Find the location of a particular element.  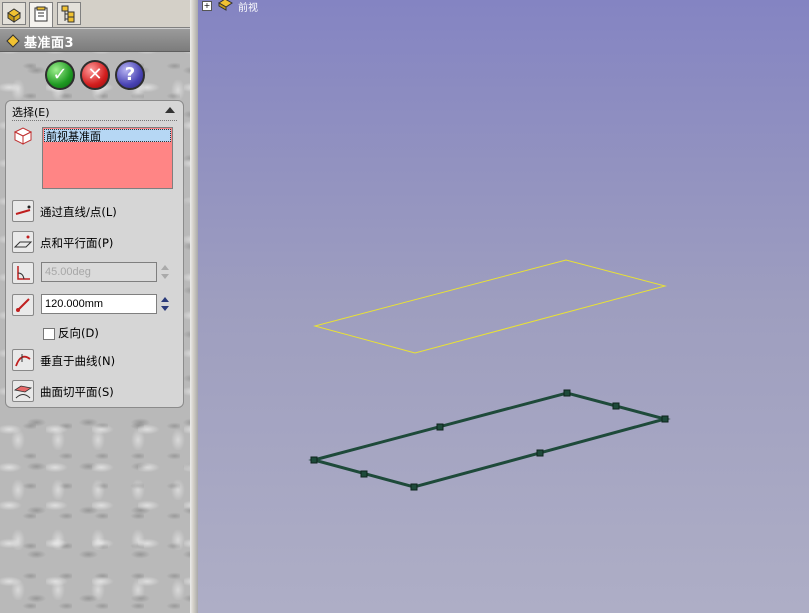

through-line-point-icon is located at coordinates (23, 210).